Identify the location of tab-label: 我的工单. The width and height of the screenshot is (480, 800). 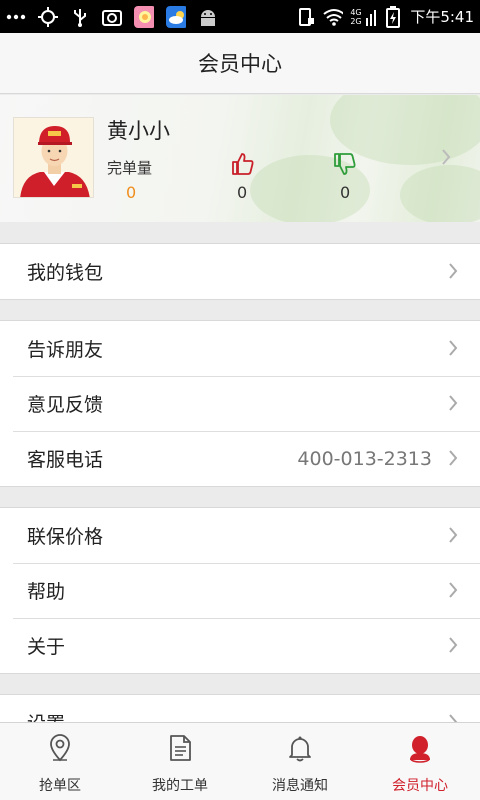
(180, 786).